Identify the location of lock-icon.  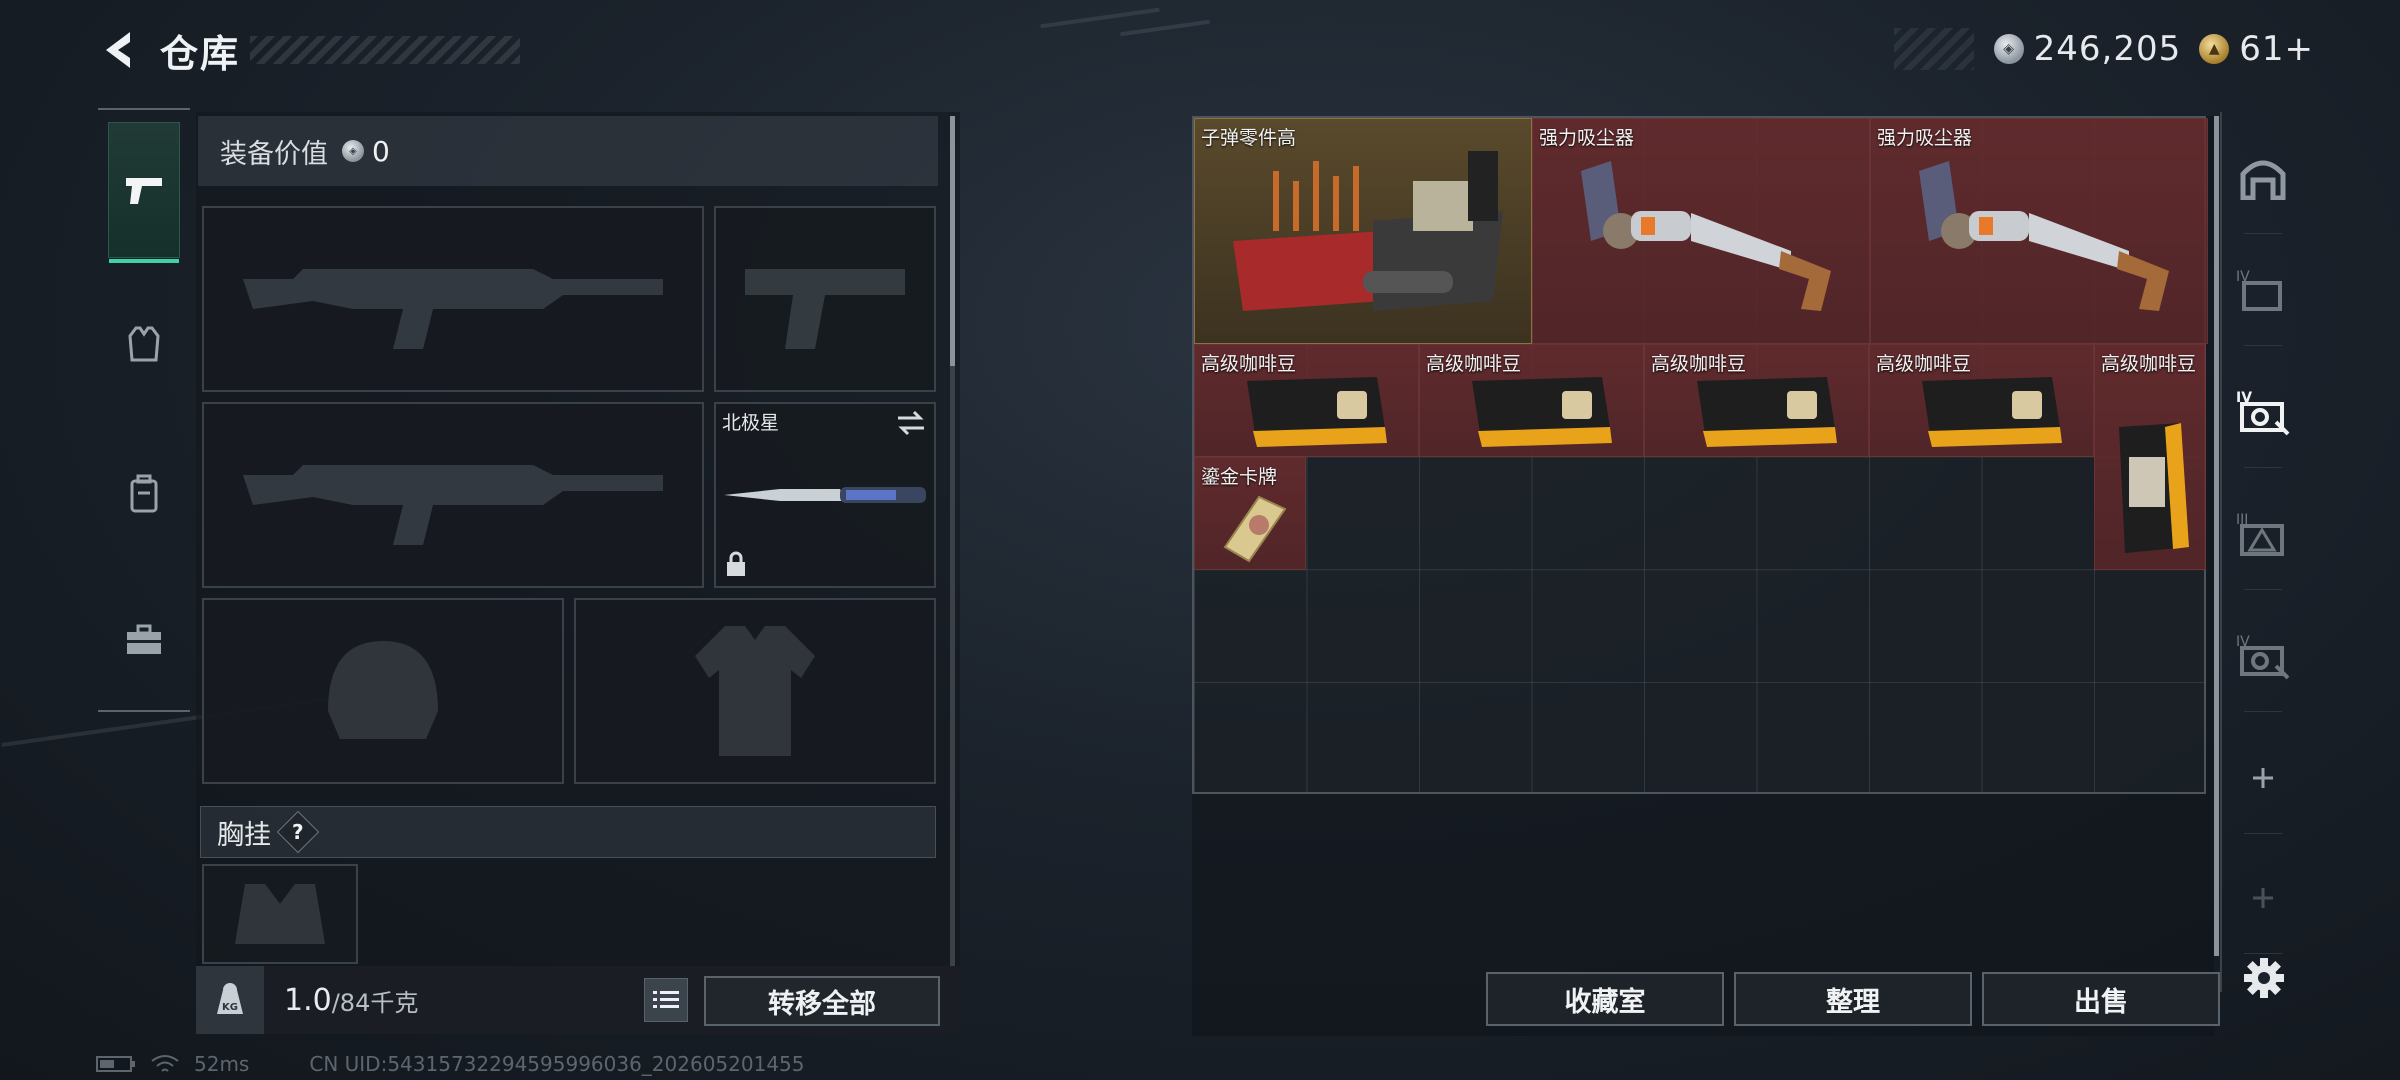
(736, 566).